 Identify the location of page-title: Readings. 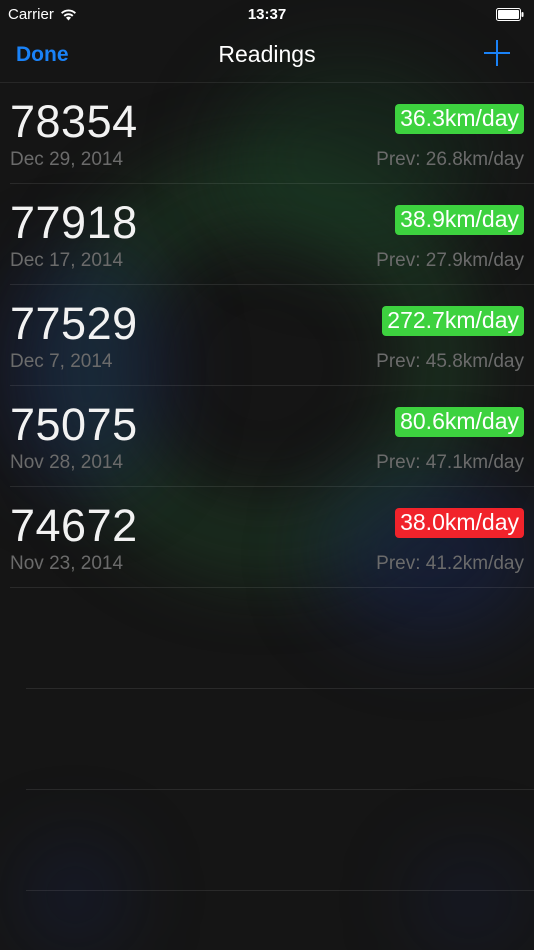
(267, 54).